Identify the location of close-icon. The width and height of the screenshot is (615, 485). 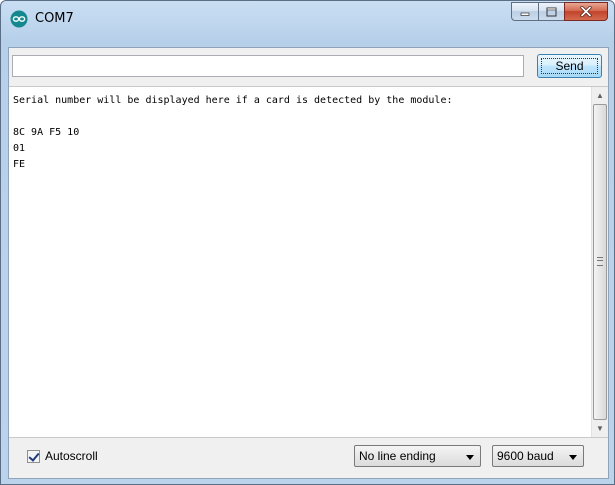
(586, 11).